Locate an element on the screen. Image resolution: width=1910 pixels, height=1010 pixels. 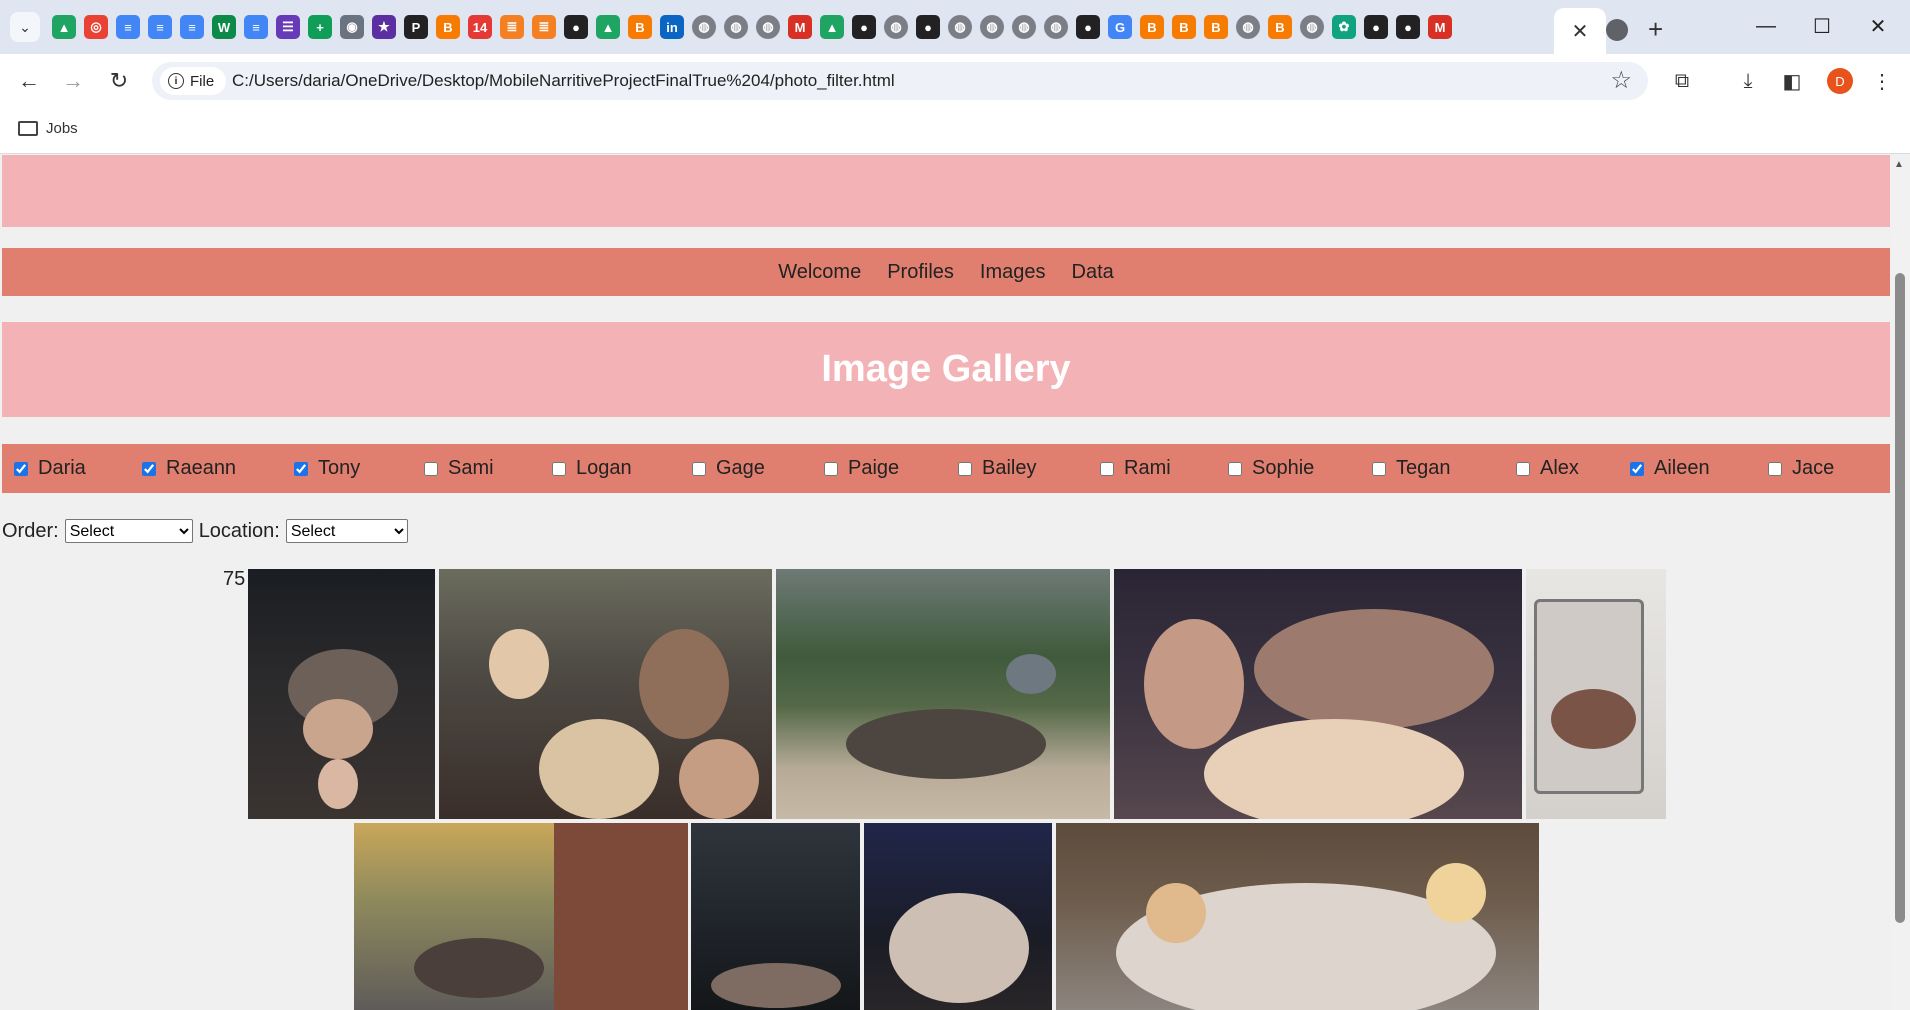
person-filter-rami: Rami is located at coordinates (1135, 468).